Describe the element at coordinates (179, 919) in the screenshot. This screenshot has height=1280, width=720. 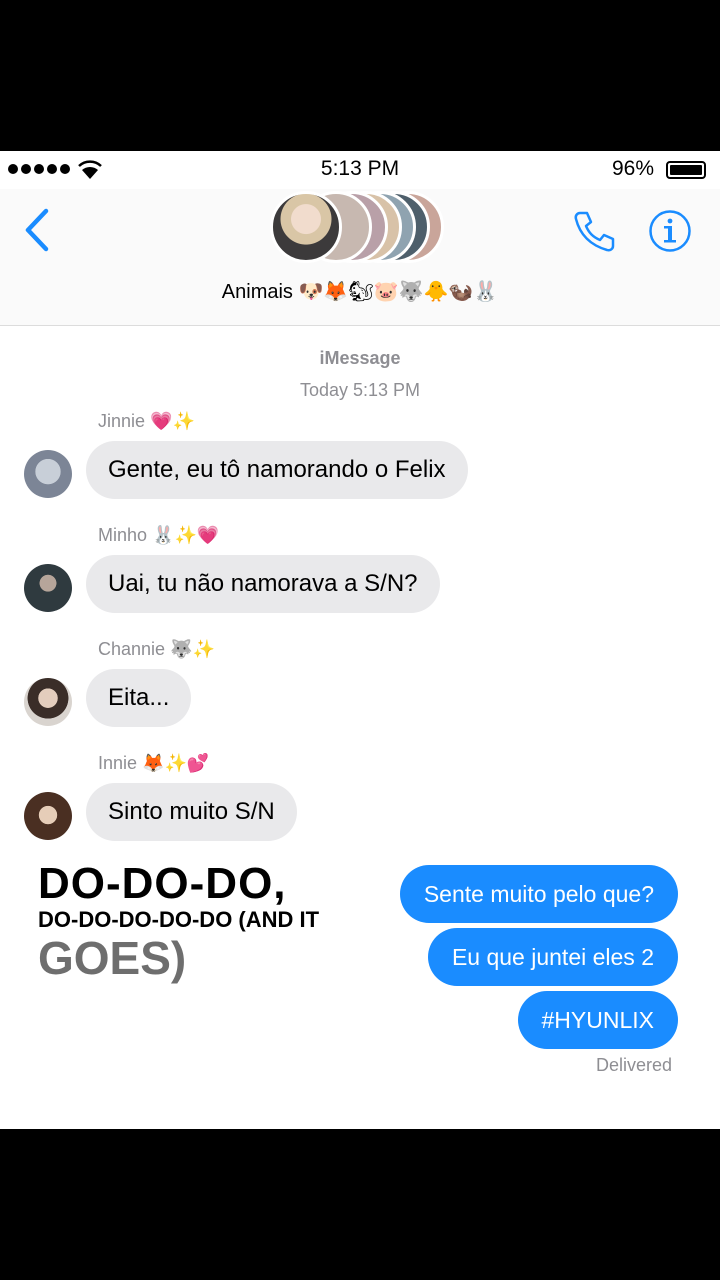
I see `caption-line-2: DO-DO-DO-DO-DO (AND IT` at that location.